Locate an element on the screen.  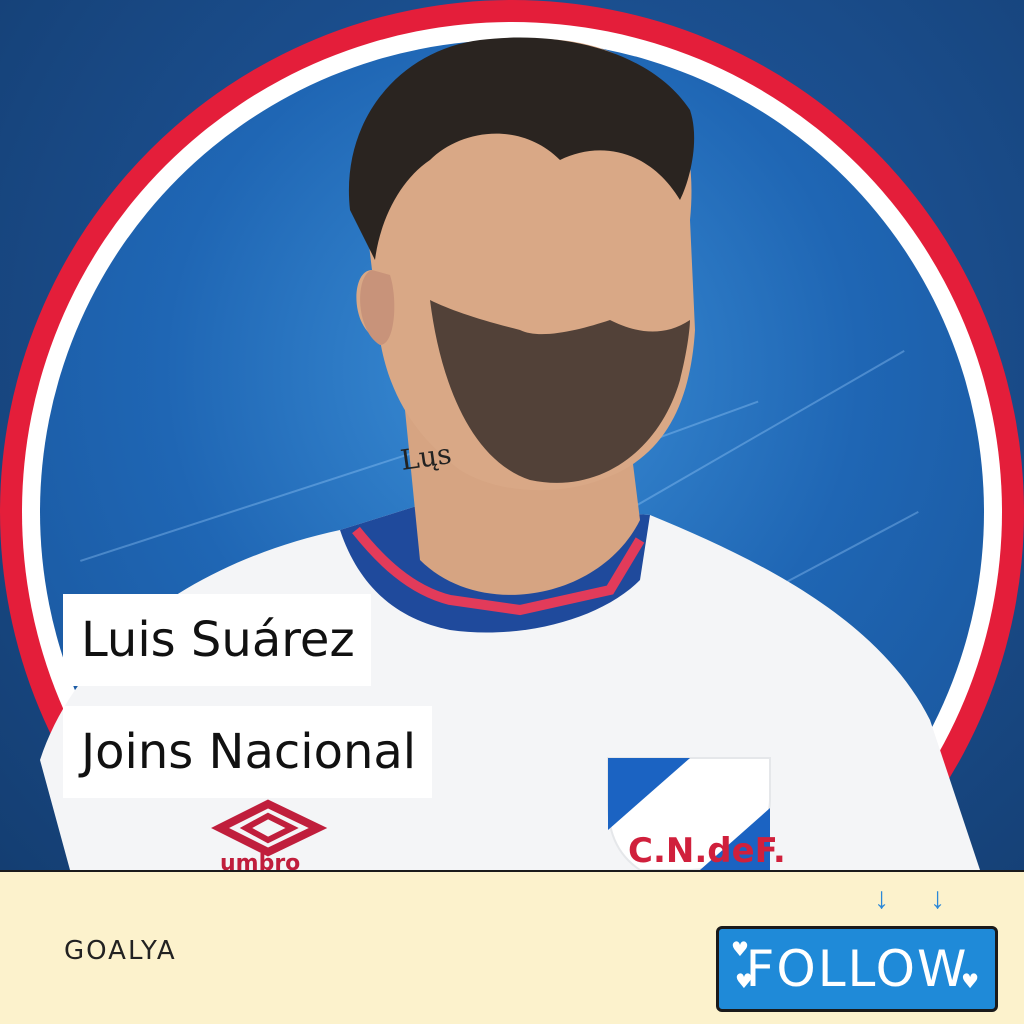
caption-line-2: Joins Nacional is located at coordinates (248, 752).